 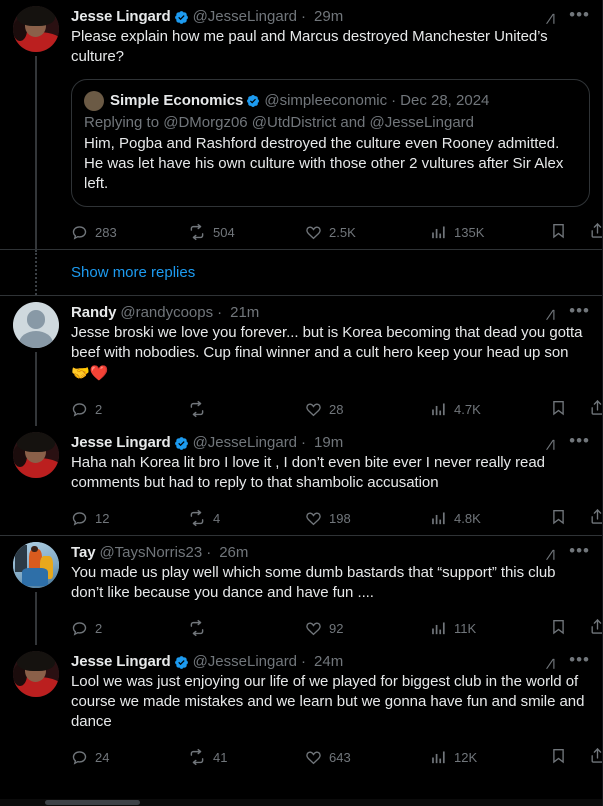 I want to click on reply-count: 12, so click(x=102, y=518).